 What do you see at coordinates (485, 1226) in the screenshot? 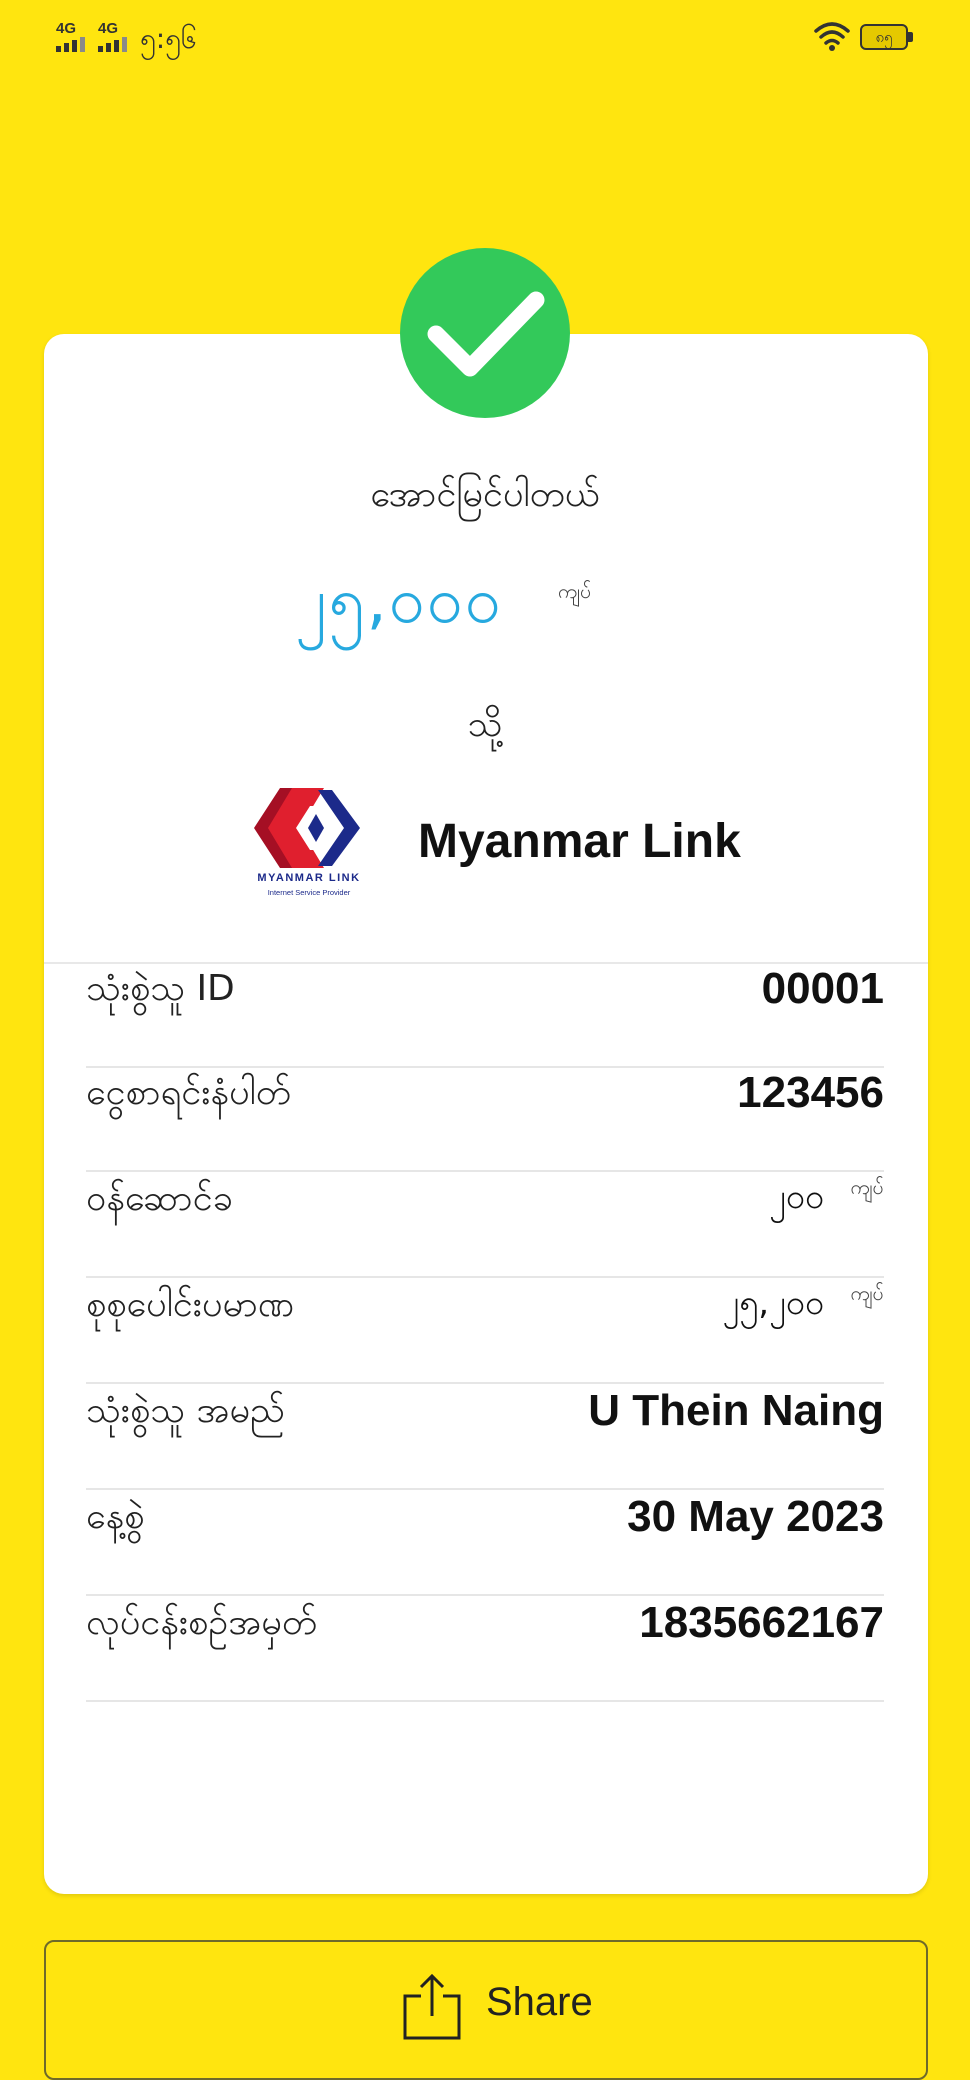
I see `detail-row-service-fee: ဝန်ဆောင်ခ ၂၀၀ ကျပ်` at bounding box center [485, 1226].